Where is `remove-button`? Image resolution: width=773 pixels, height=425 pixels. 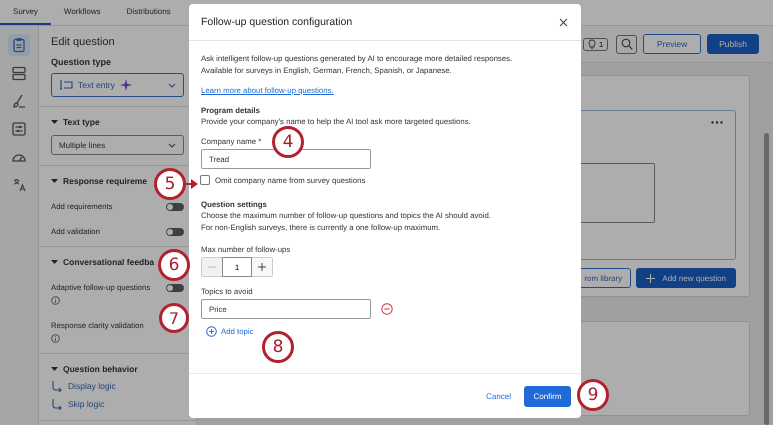 remove-button is located at coordinates (387, 309).